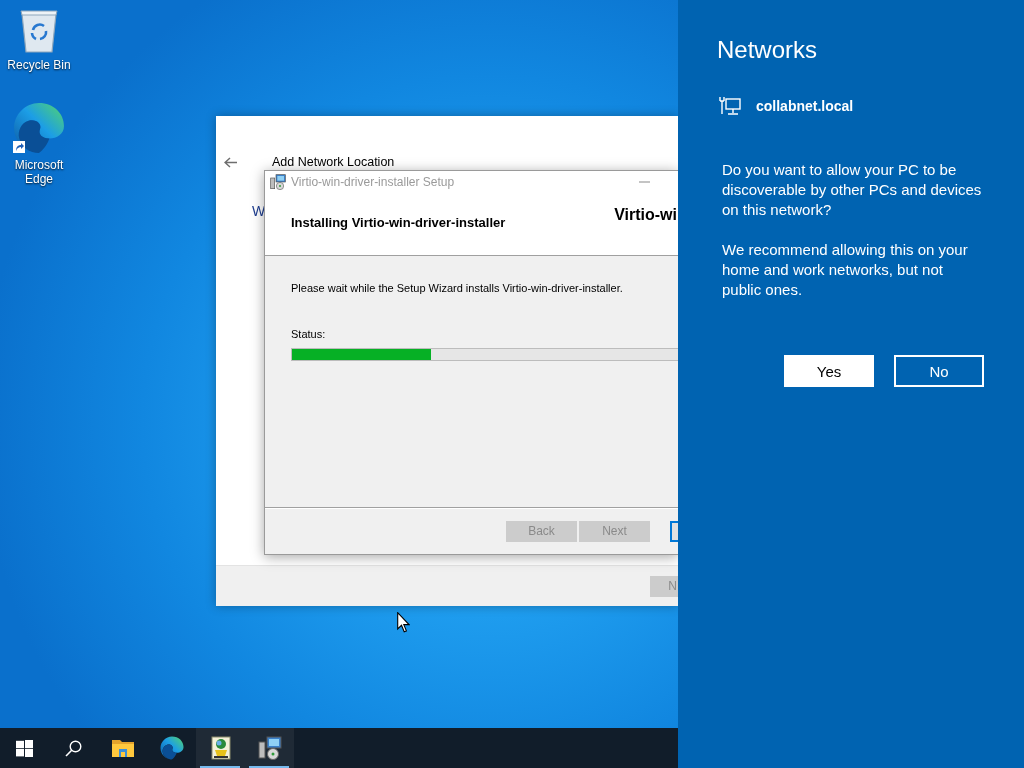 The height and width of the screenshot is (768, 1024). I want to click on back-arrow-icon, so click(230, 162).